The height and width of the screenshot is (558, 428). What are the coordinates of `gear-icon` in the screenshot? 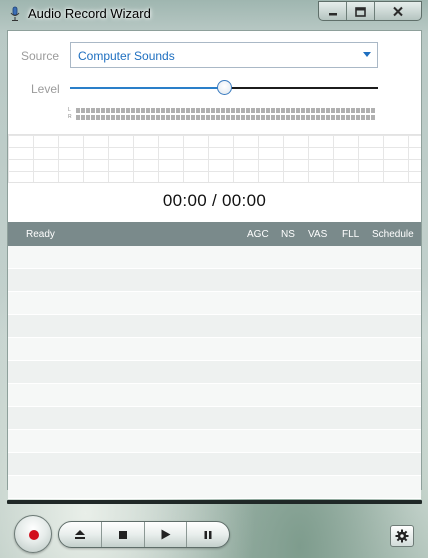 It's located at (402, 536).